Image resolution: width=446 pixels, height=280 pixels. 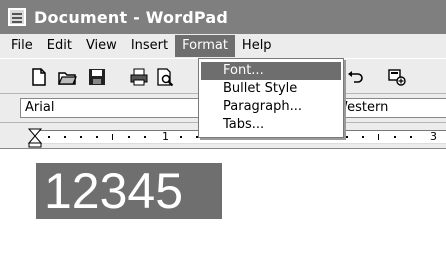 I want to click on font-name-select: Arial, so click(x=115, y=108).